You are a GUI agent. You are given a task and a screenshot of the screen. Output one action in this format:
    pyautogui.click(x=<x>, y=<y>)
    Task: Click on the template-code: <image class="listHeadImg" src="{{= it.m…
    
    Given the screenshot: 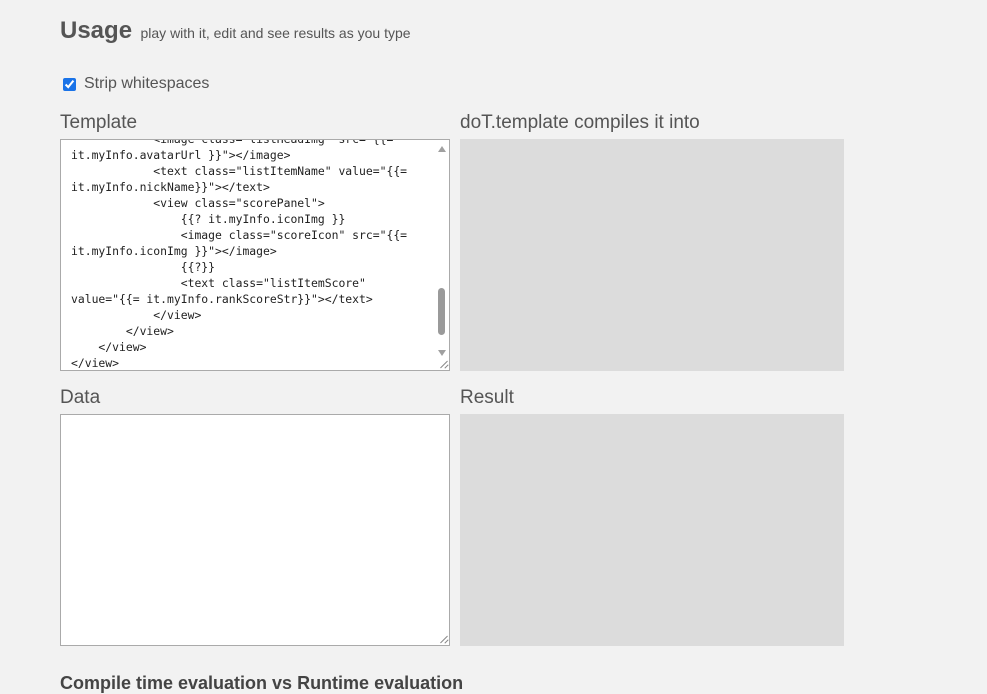 What is the action you would take?
    pyautogui.click(x=239, y=255)
    